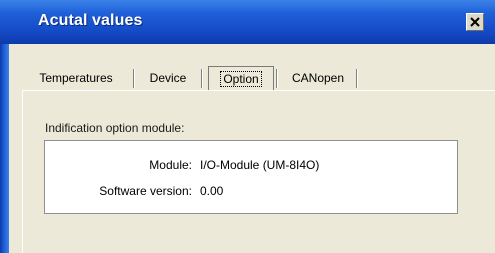 The image size is (495, 253). I want to click on software-version-key: Software version:, so click(145, 191).